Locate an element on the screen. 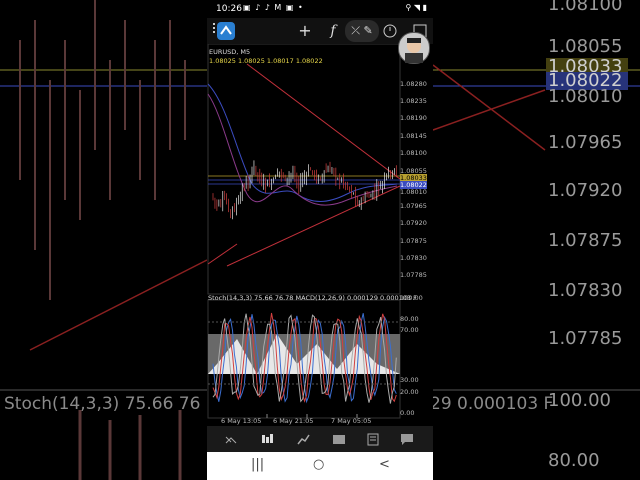  bg-price-2: 1.08055 is located at coordinates (585, 46).